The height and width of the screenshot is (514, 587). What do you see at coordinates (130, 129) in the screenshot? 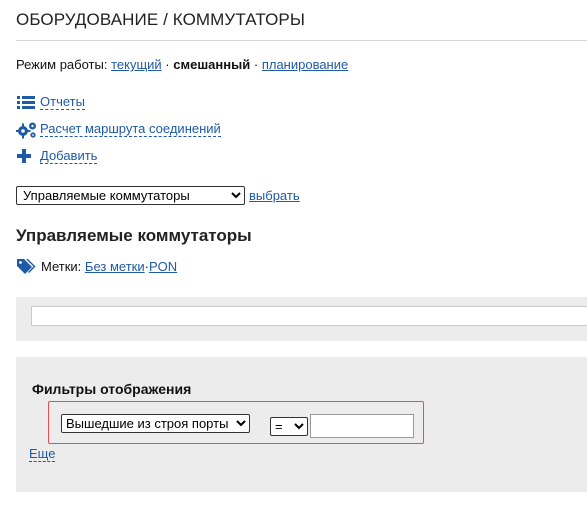
I see `route-calc-link: Расчет маршрута соединений` at bounding box center [130, 129].